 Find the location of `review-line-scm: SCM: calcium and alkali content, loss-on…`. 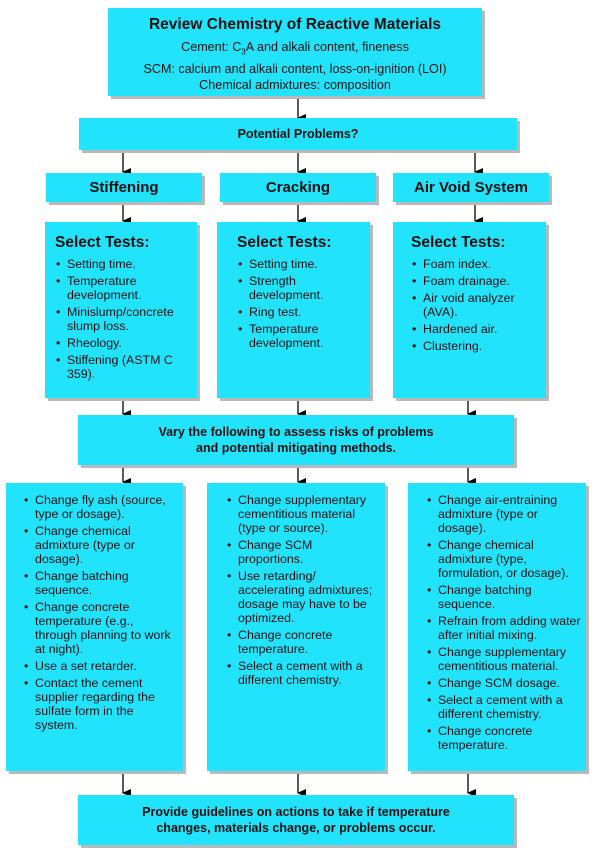

review-line-scm: SCM: calcium and alkali content, loss-on… is located at coordinates (295, 68).